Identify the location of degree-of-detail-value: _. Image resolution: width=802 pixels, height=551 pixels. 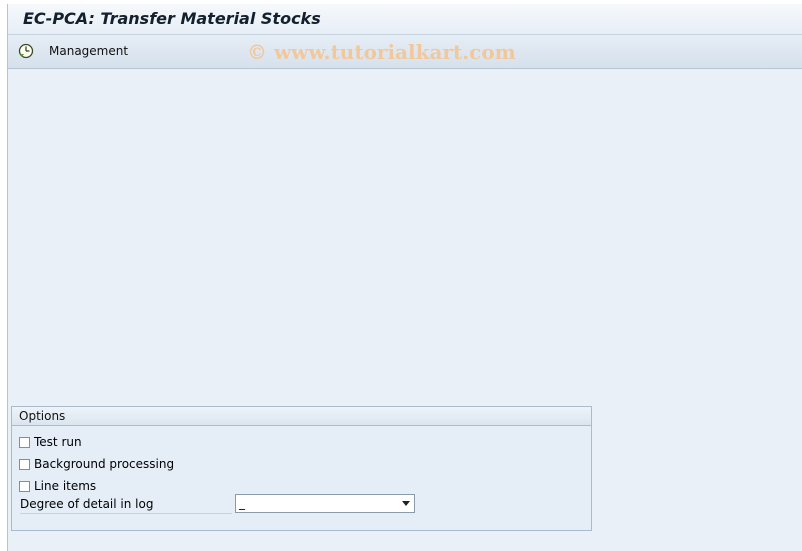
(242, 503).